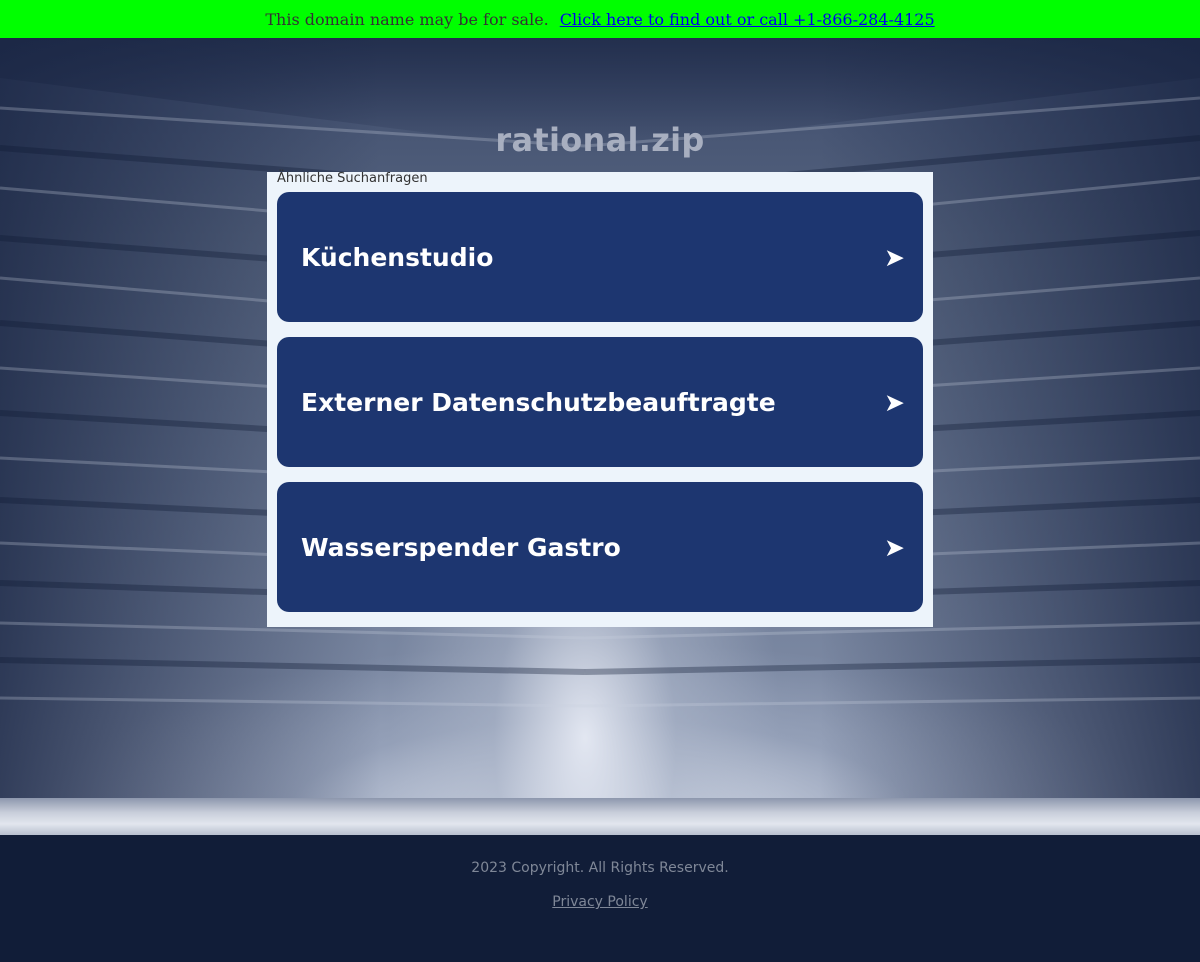  I want to click on search-result-link: Wasserspender Gastro ➤, so click(600, 547).